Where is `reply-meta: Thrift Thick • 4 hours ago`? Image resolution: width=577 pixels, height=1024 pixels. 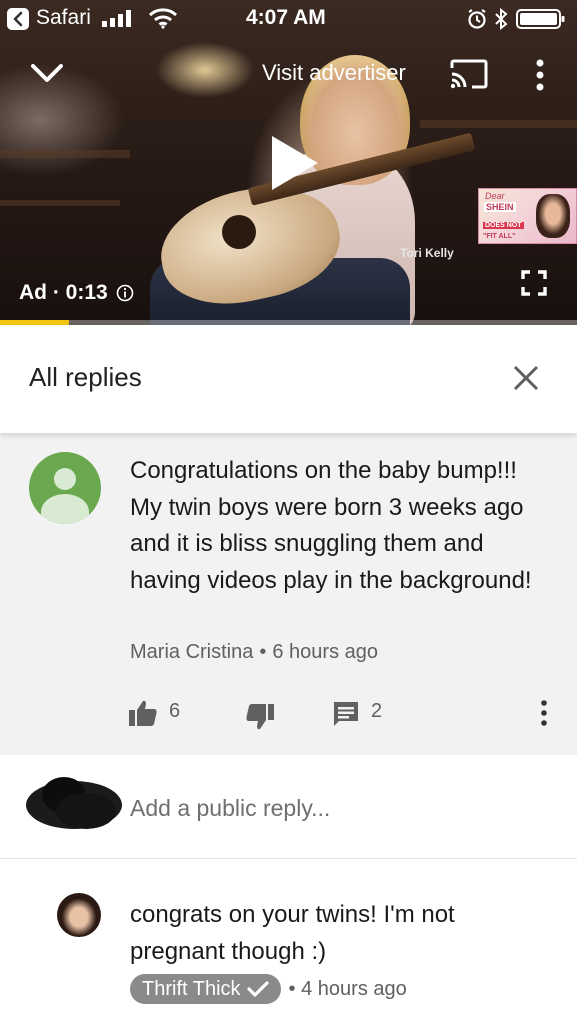 reply-meta: Thrift Thick • 4 hours ago is located at coordinates (268, 989).